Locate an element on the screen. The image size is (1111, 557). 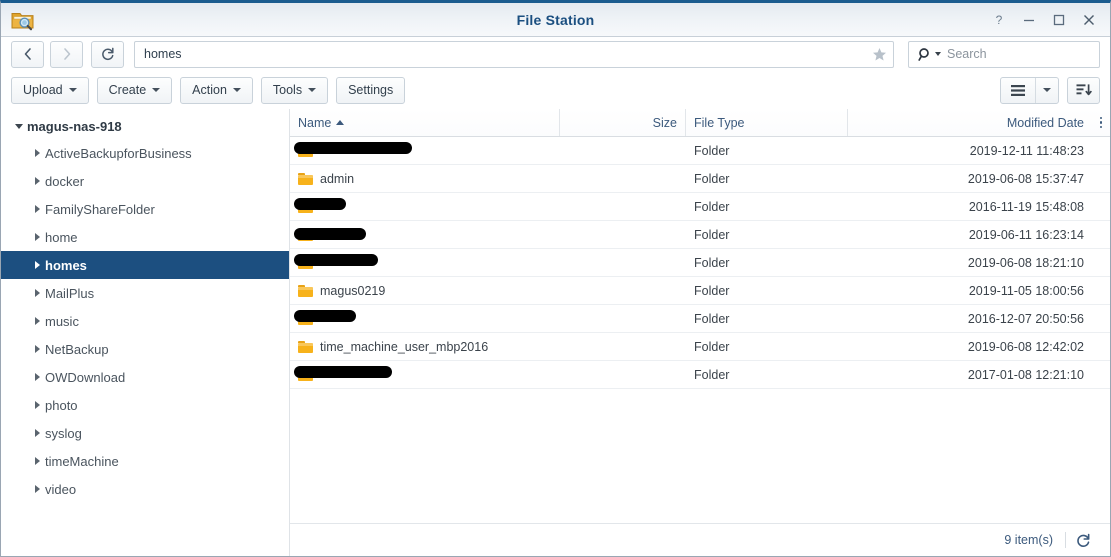
maximize-button is located at coordinates (1059, 20).